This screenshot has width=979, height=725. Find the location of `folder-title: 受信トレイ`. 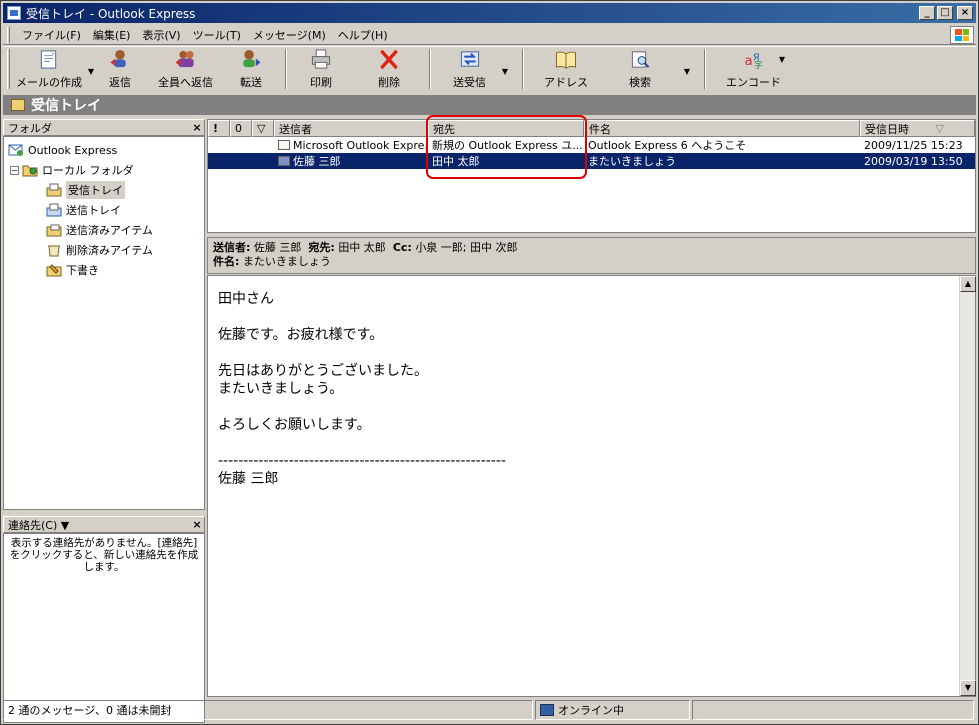

folder-title: 受信トレイ is located at coordinates (66, 106).